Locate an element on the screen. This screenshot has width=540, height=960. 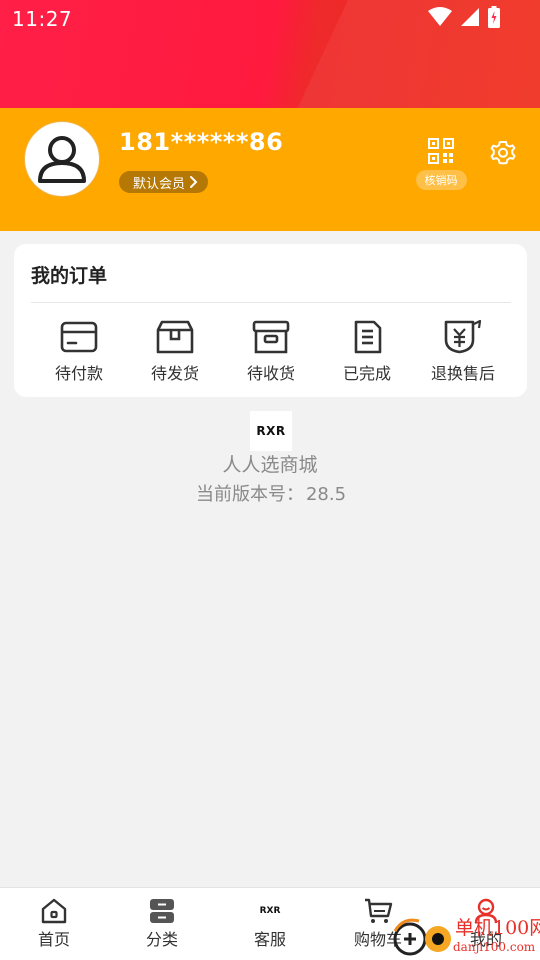
qr-code-icon is located at coordinates (441, 151).